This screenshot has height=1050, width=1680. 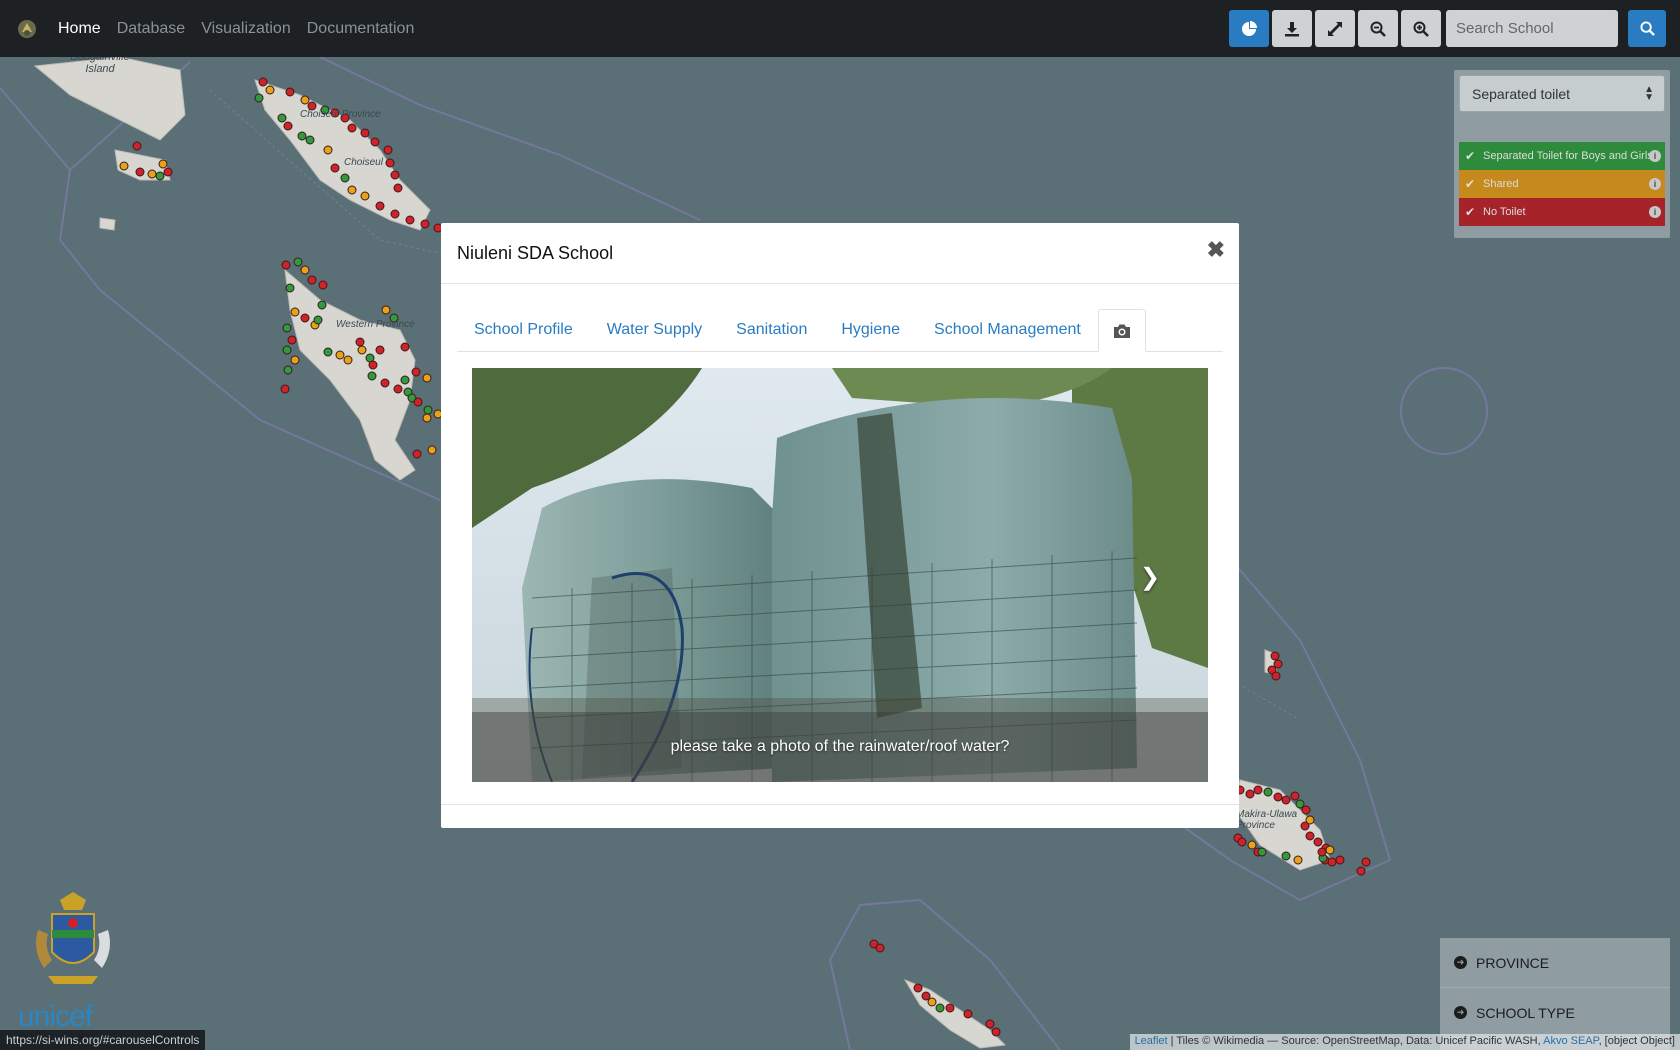 What do you see at coordinates (1649, 93) in the screenshot?
I see `select-caret-icon: ▲ ▼` at bounding box center [1649, 93].